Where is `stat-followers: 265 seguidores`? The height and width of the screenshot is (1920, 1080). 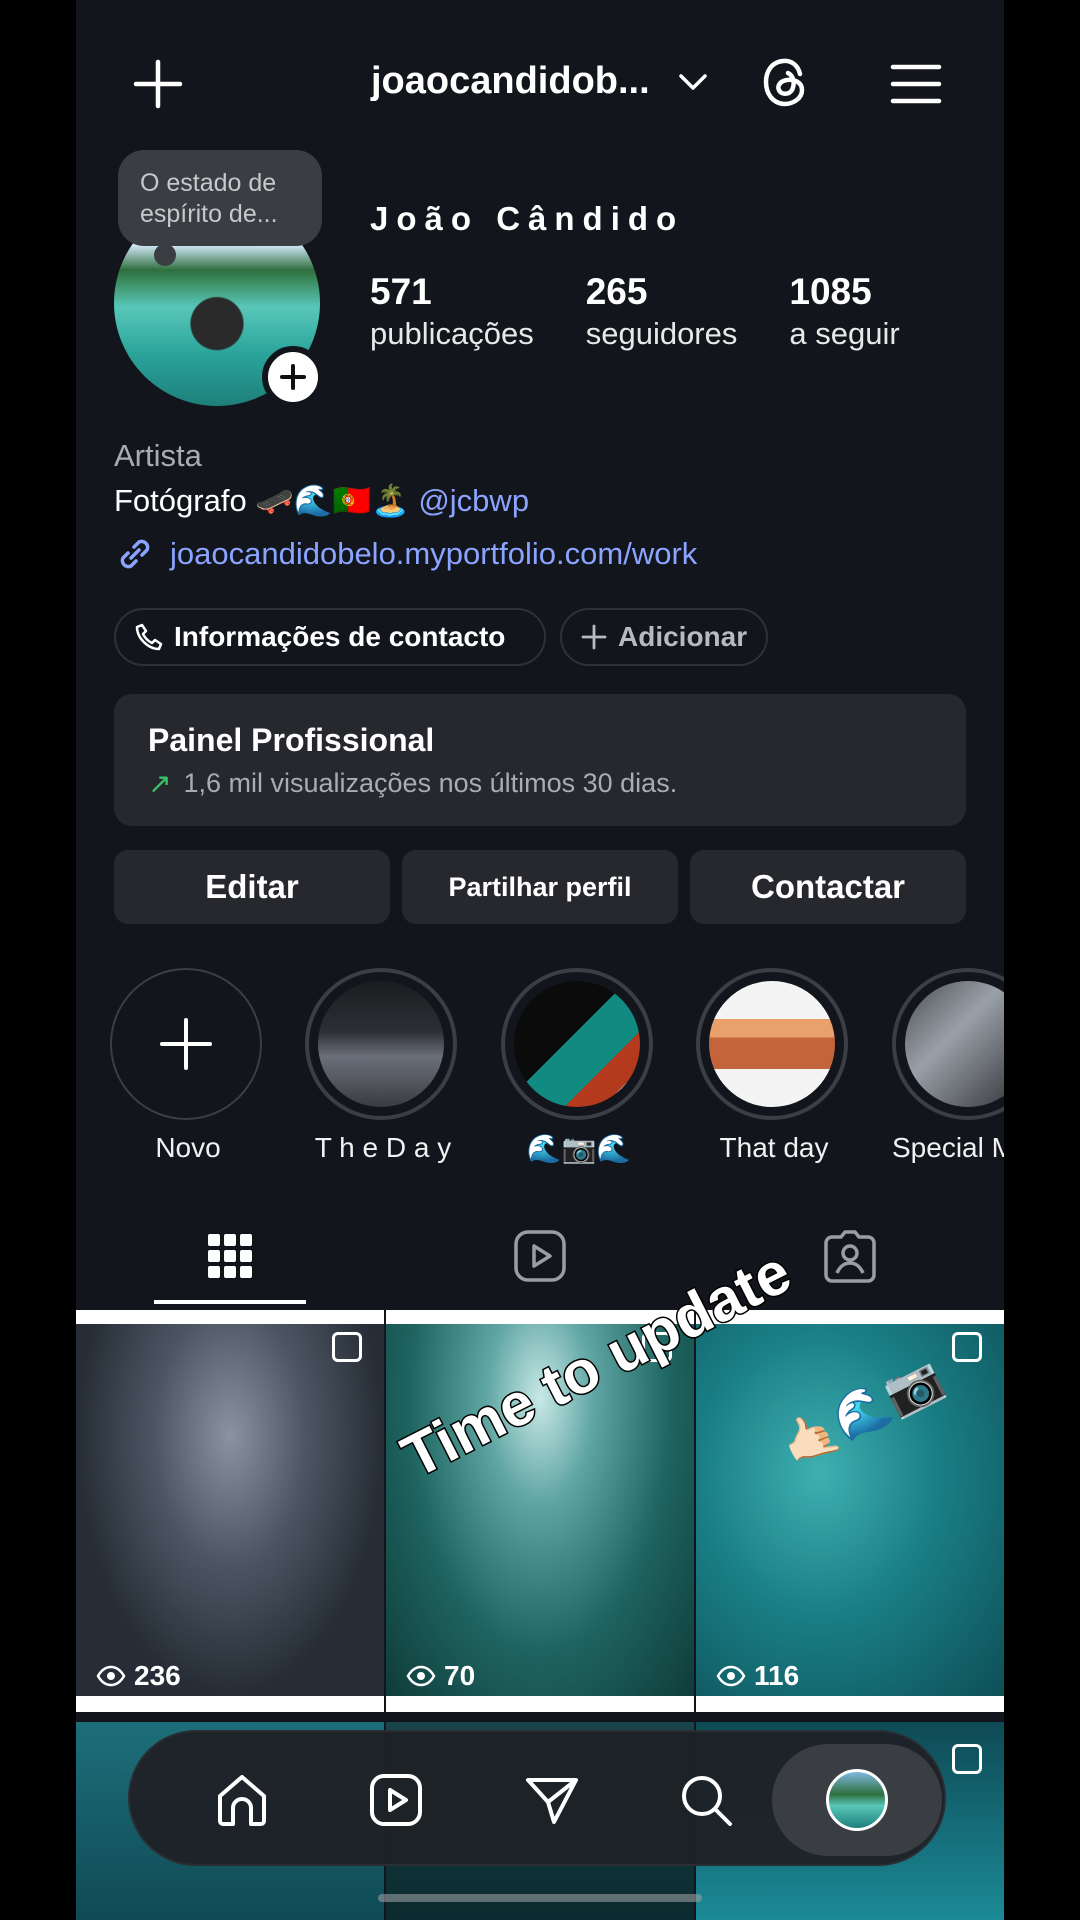 stat-followers: 265 seguidores is located at coordinates (662, 312).